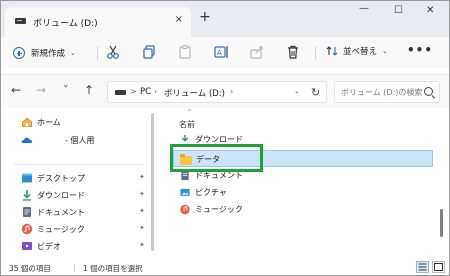  I want to click on search-icon, so click(428, 91).